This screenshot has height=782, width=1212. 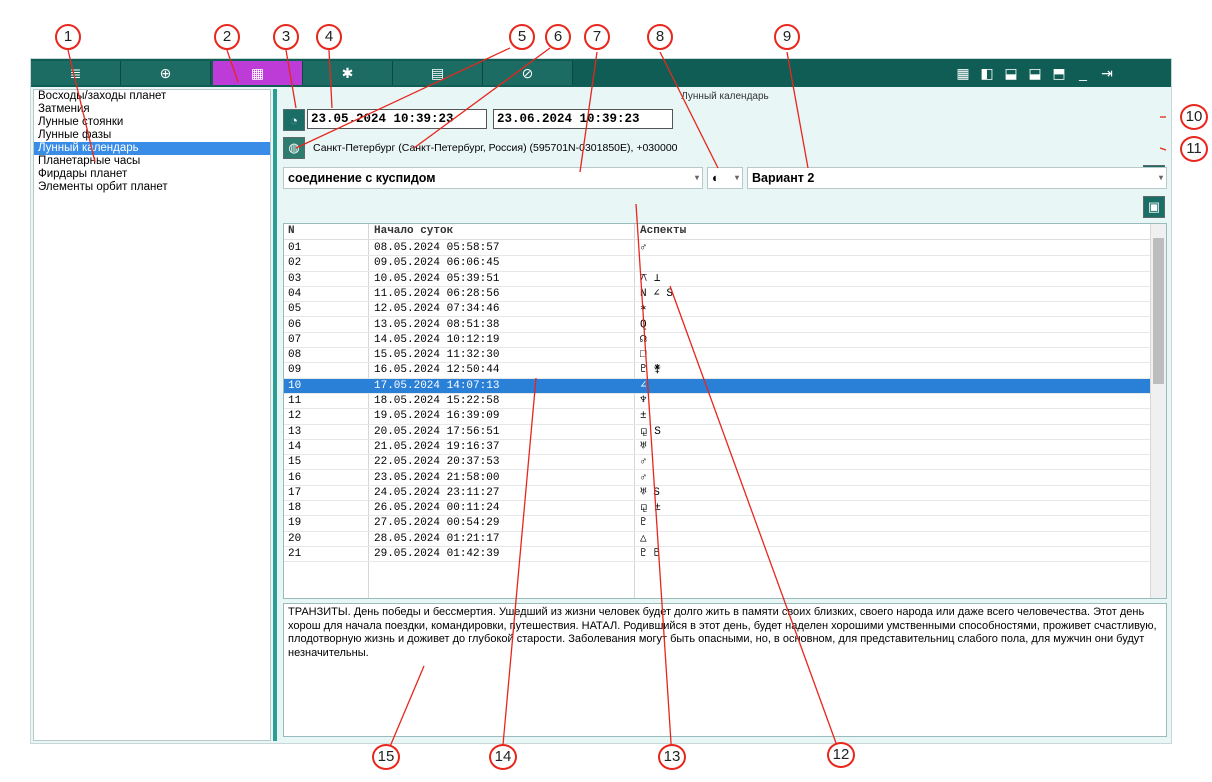 I want to click on cell-n: 20, so click(x=295, y=538).